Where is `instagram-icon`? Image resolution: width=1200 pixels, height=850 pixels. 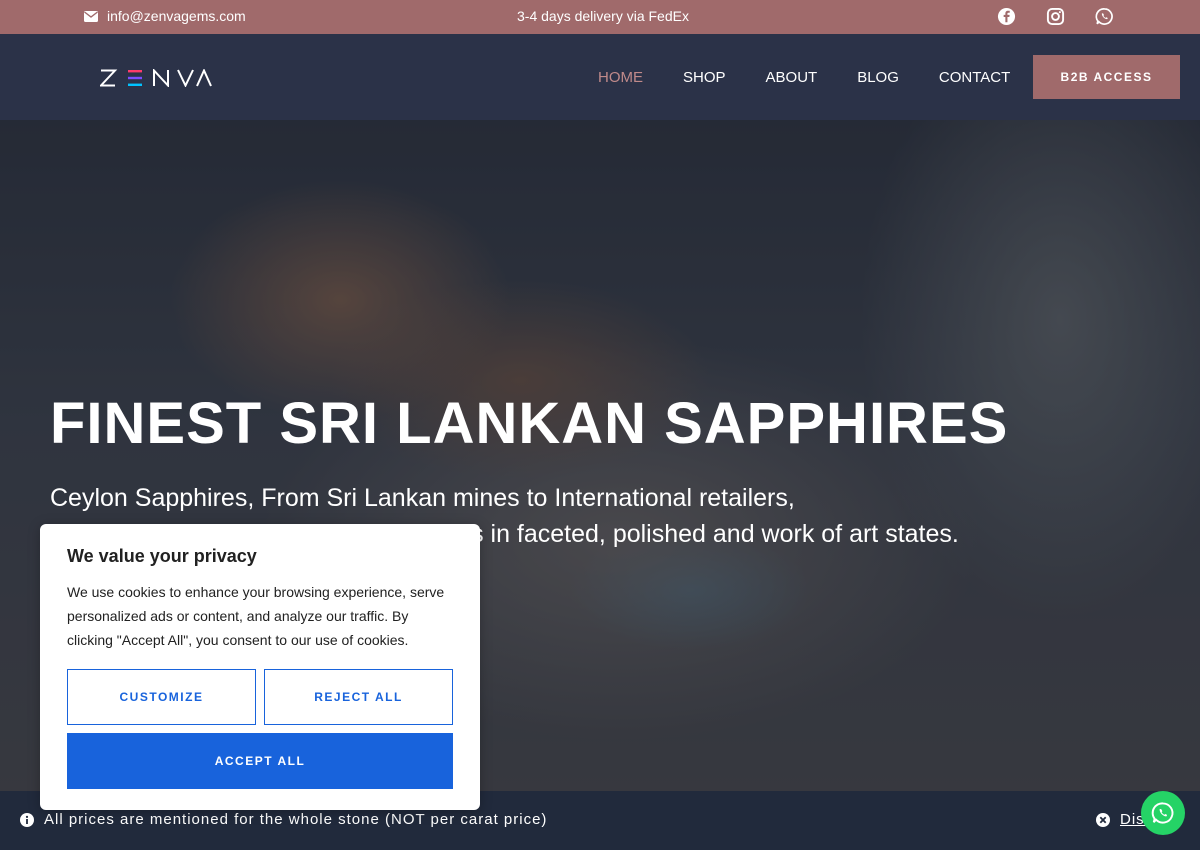
instagram-icon is located at coordinates (1055, 16).